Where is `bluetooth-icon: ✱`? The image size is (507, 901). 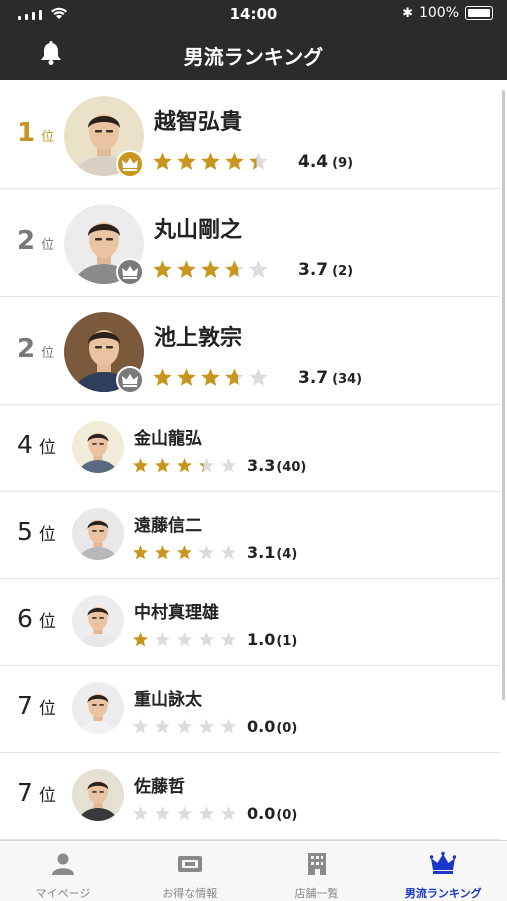 bluetooth-icon: ✱ is located at coordinates (407, 13).